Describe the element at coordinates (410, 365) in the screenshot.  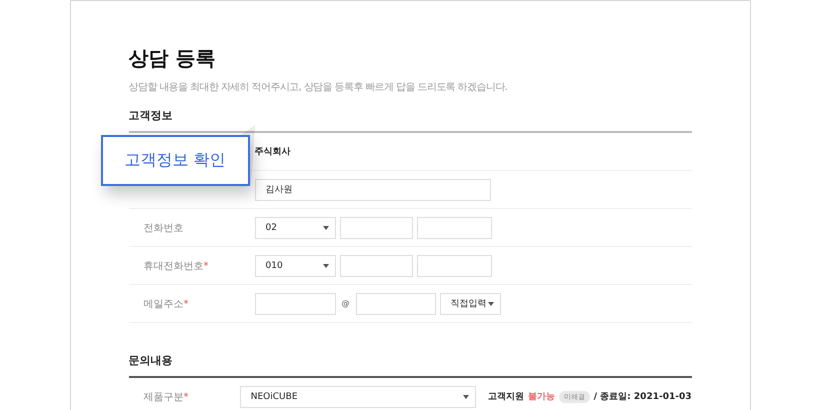
I see `section-heading: 문의내용` at that location.